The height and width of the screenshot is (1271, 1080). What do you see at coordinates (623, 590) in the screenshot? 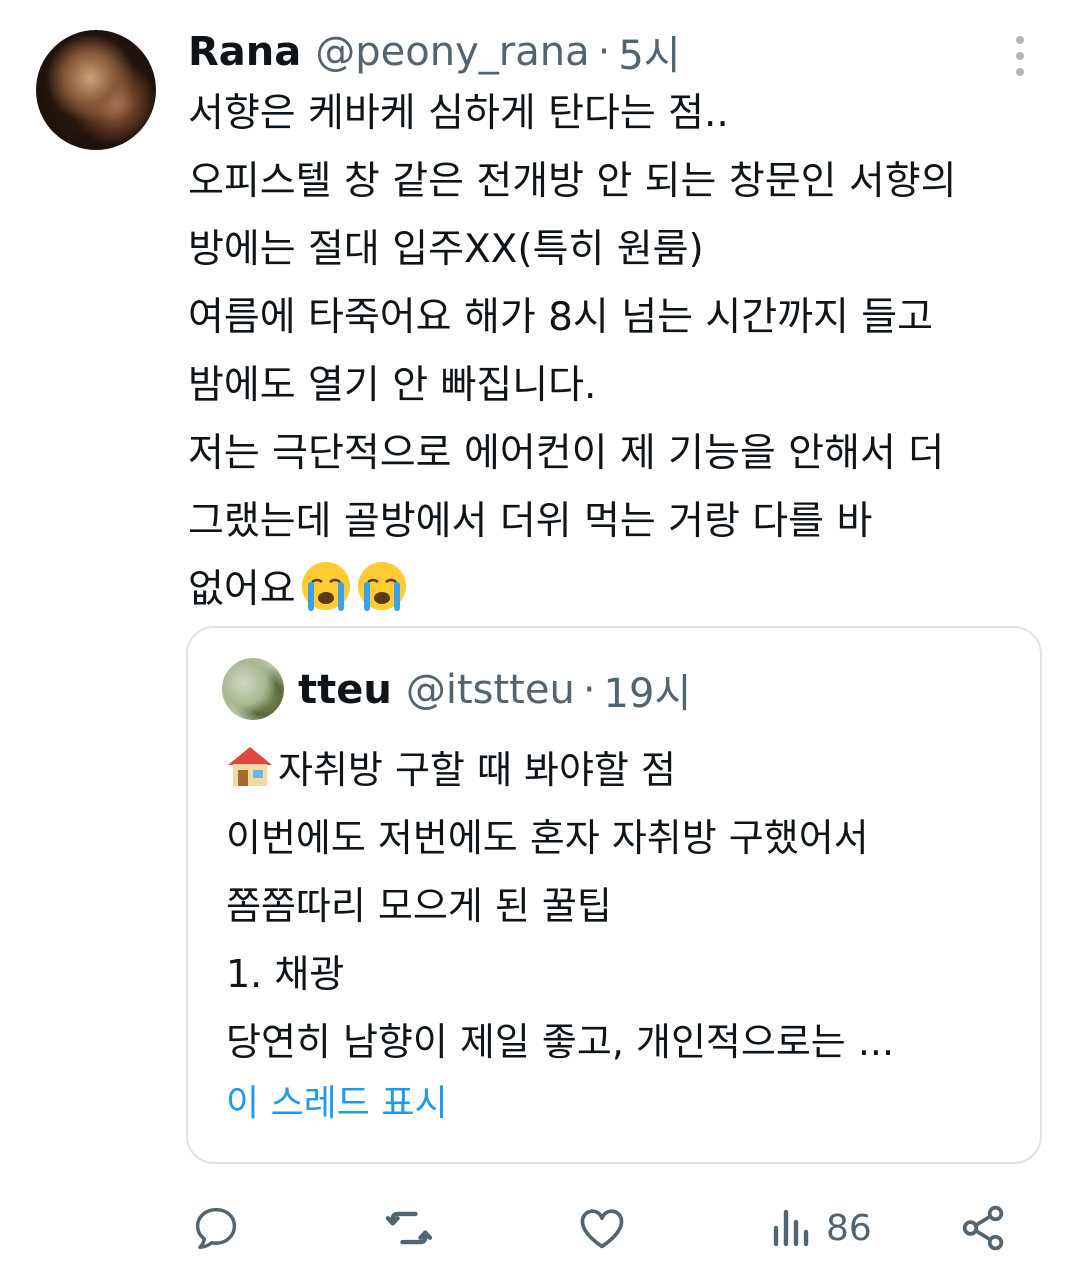
I see `tweet-line-last: 없어요` at bounding box center [623, 590].